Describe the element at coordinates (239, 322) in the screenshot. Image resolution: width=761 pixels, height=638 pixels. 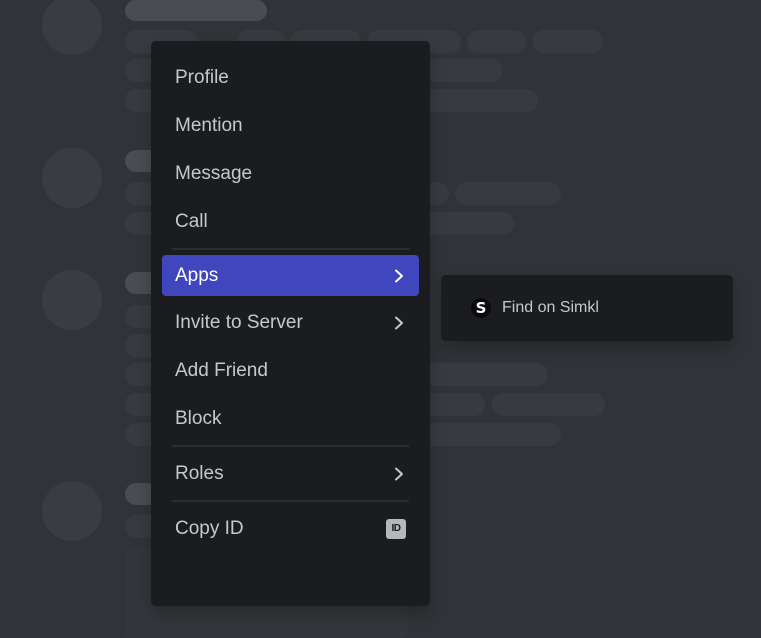
I see `menu-item-label: Invite to Server` at that location.